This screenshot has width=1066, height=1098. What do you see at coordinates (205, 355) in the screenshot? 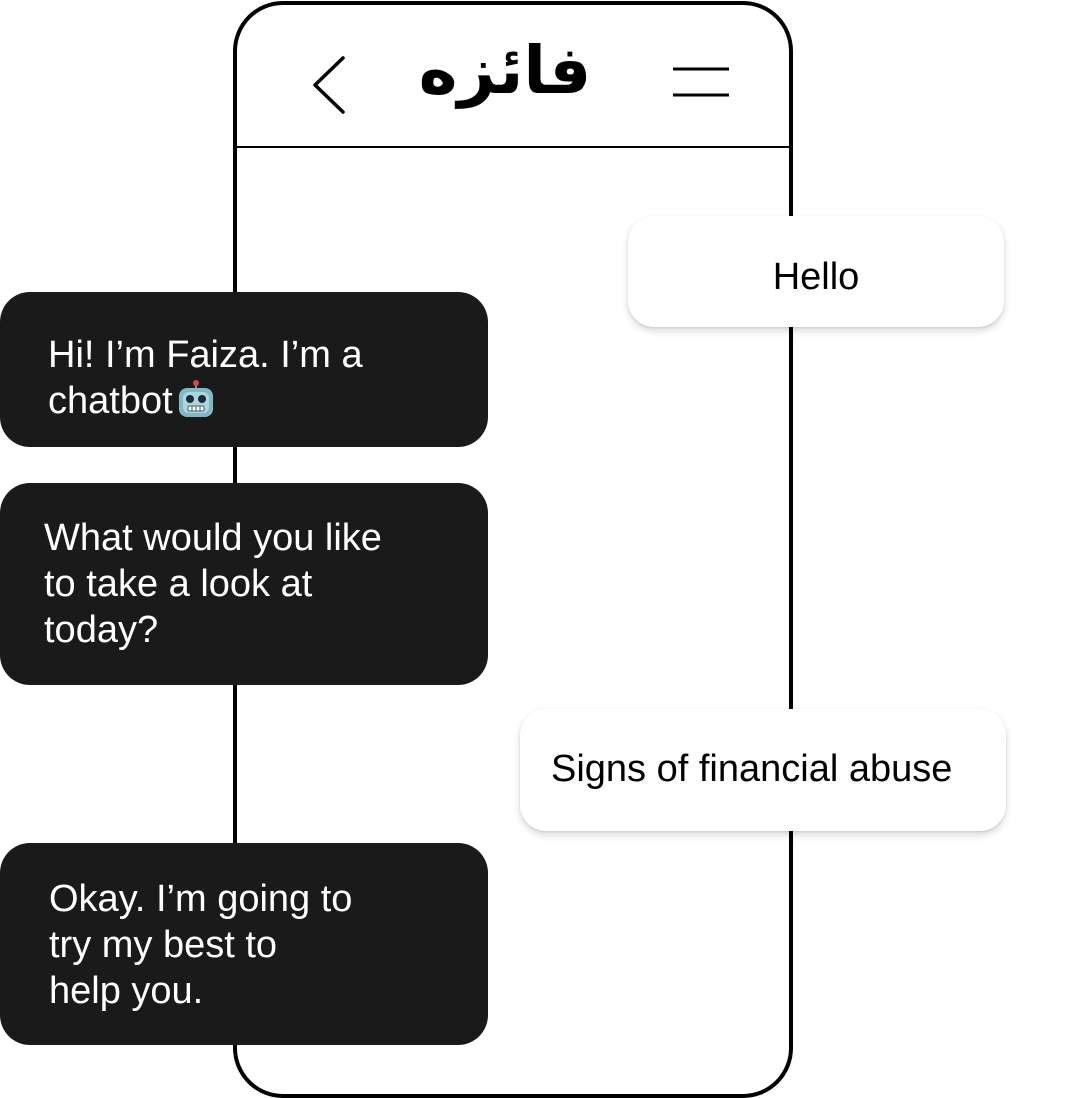
I see `message-text: Hi! I’m Faiza. I’m a` at bounding box center [205, 355].